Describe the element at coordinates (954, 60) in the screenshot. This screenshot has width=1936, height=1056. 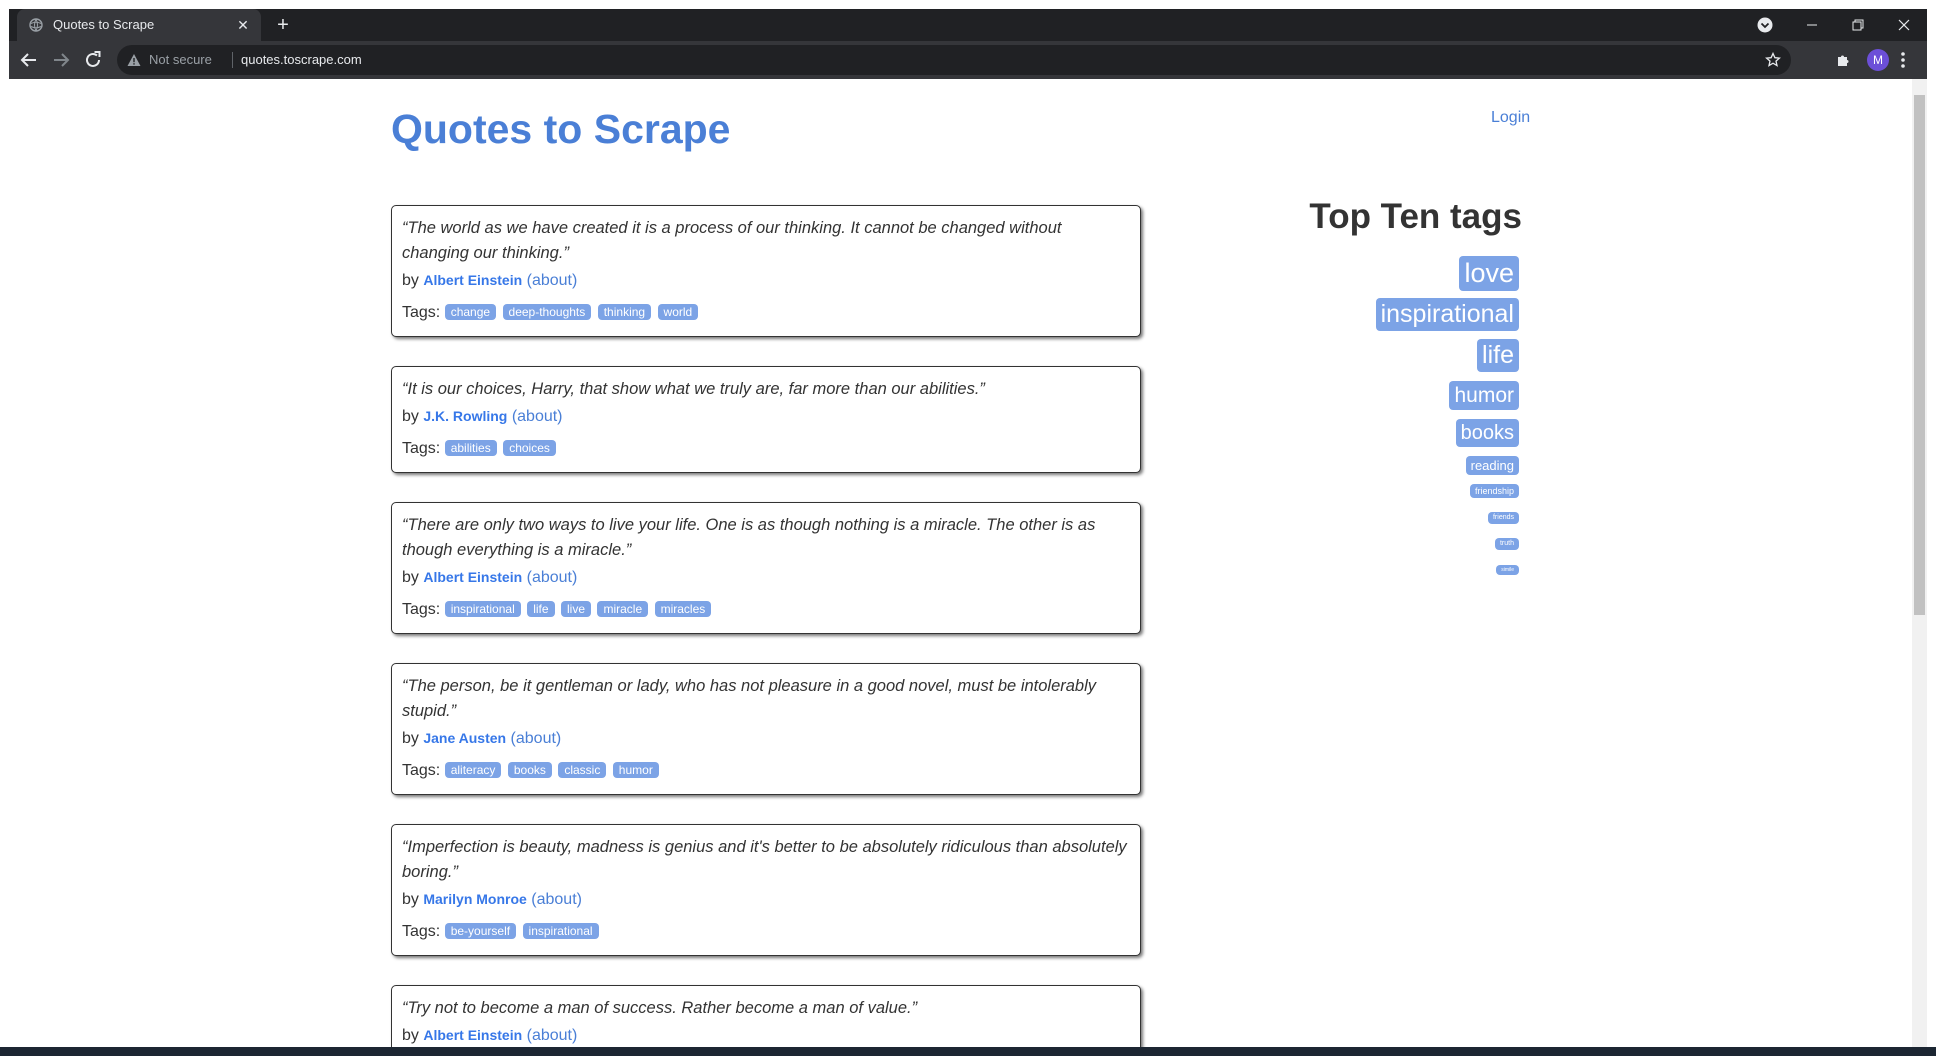
I see `address-bar: Not secure quotes.toscrape.com` at that location.